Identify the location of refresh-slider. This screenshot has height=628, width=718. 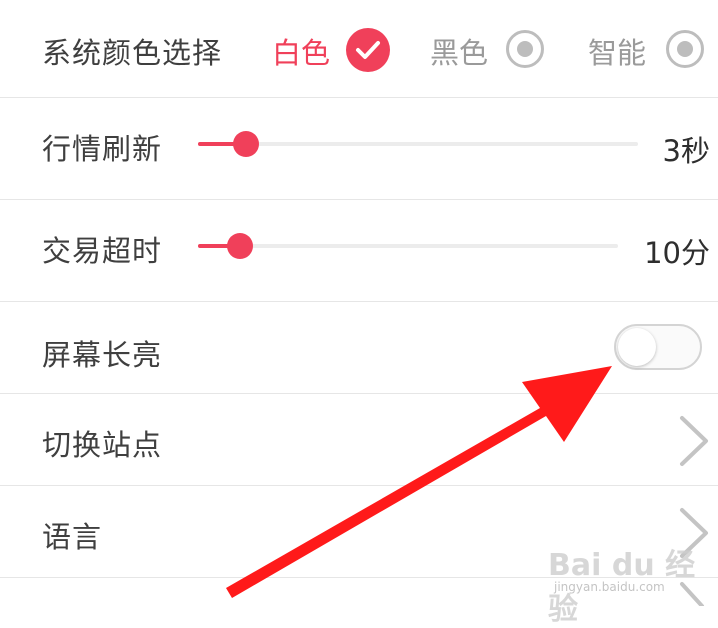
(418, 144).